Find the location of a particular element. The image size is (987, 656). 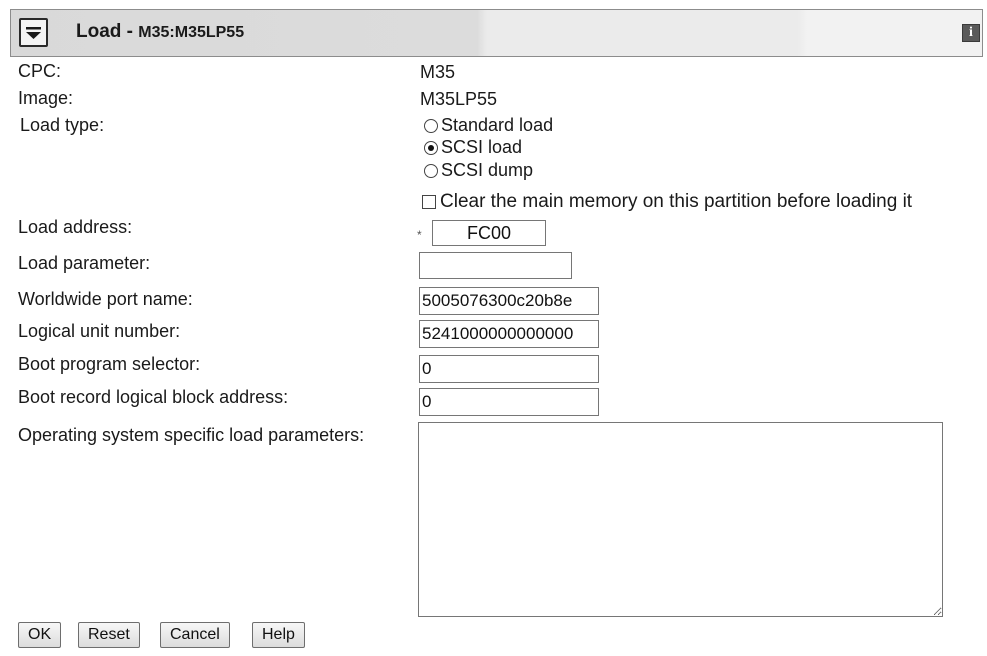

radio-scsi-dump-label: SCSI dump is located at coordinates (487, 170).